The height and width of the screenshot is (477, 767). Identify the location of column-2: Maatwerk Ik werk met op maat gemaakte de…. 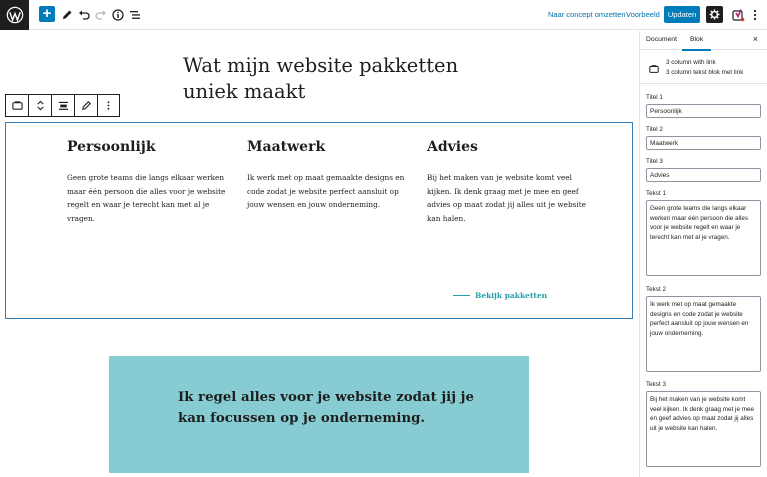
(327, 175).